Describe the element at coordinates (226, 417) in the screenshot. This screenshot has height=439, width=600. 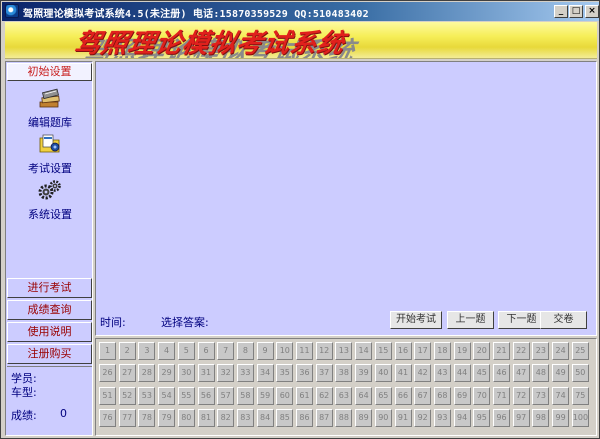
I see `question-number-button: 82` at that location.